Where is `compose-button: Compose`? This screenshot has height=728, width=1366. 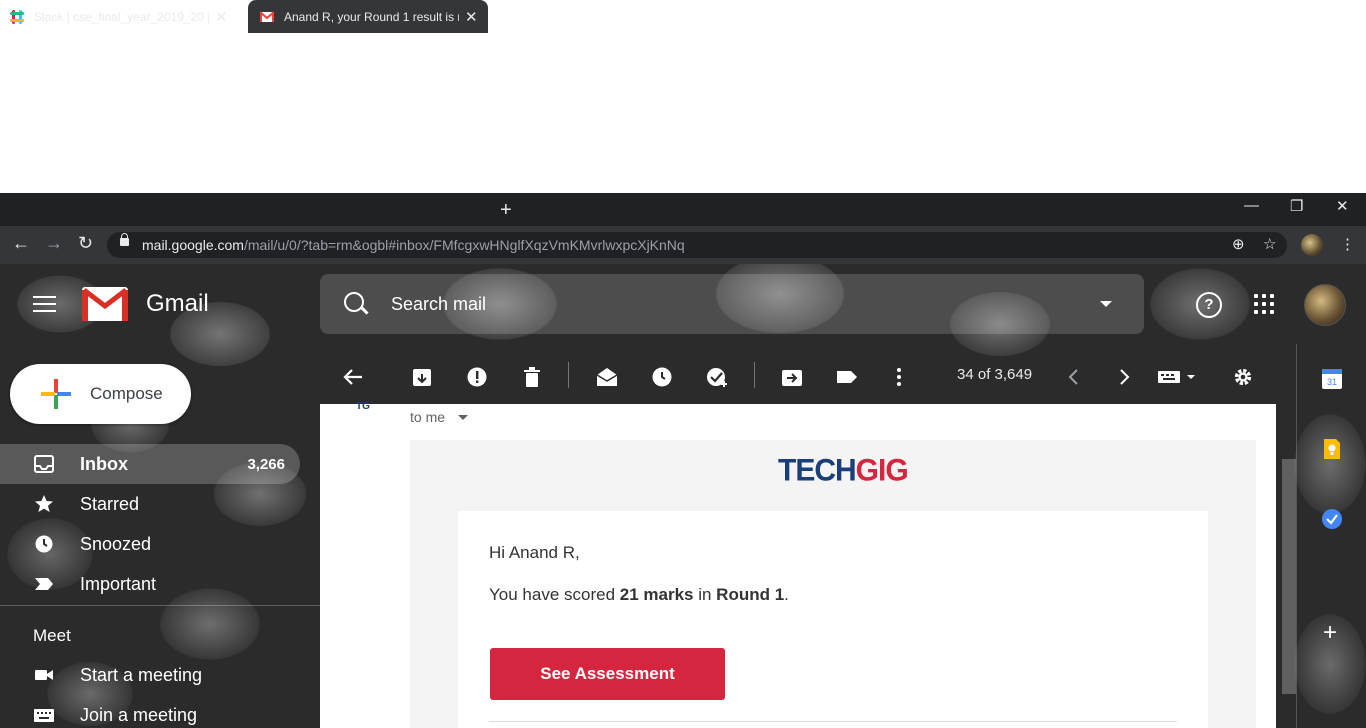
compose-button: Compose is located at coordinates (100, 394).